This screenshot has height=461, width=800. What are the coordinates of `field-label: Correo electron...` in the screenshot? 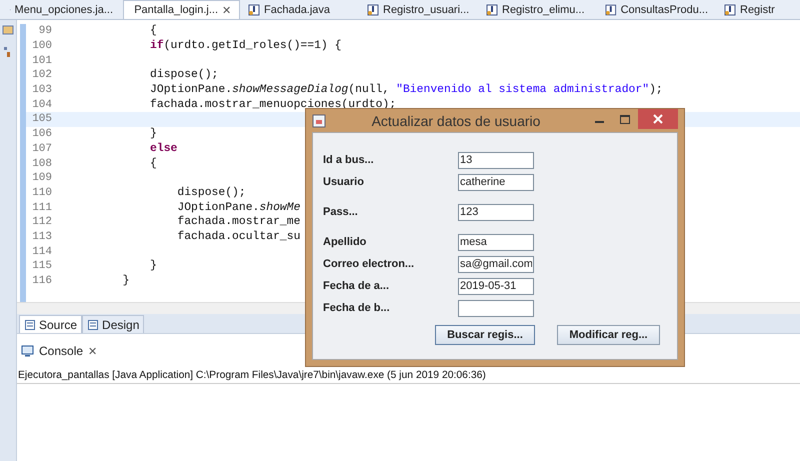 It's located at (369, 264).